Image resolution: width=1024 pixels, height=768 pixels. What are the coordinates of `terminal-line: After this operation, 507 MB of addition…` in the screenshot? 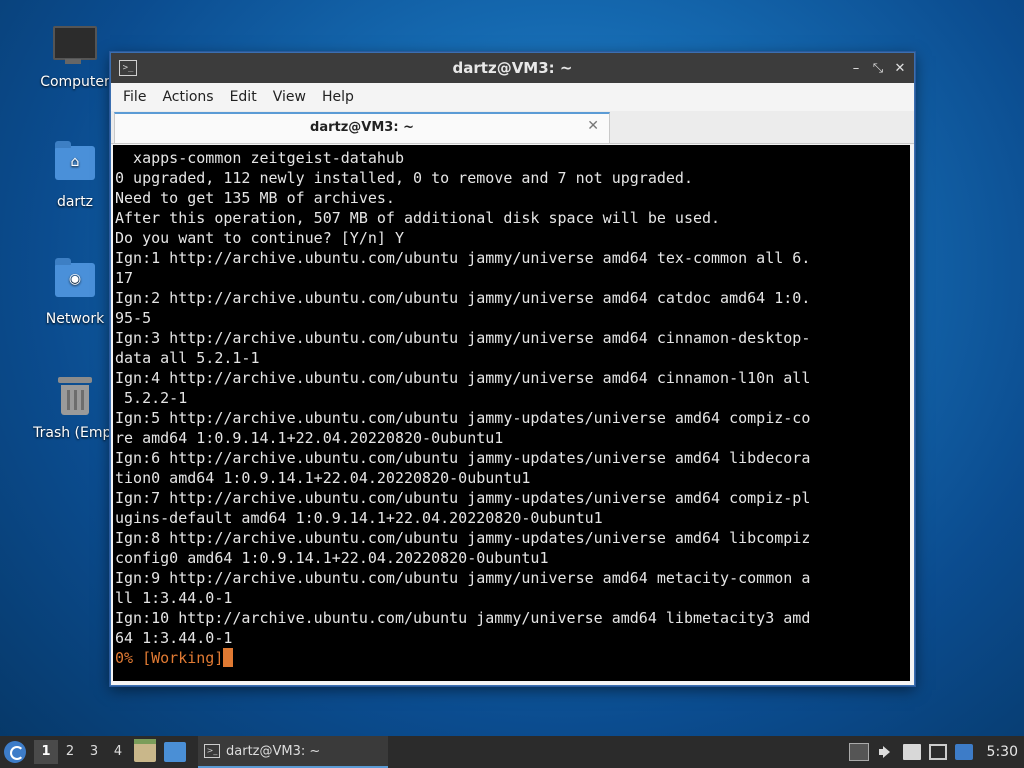 It's located at (418, 218).